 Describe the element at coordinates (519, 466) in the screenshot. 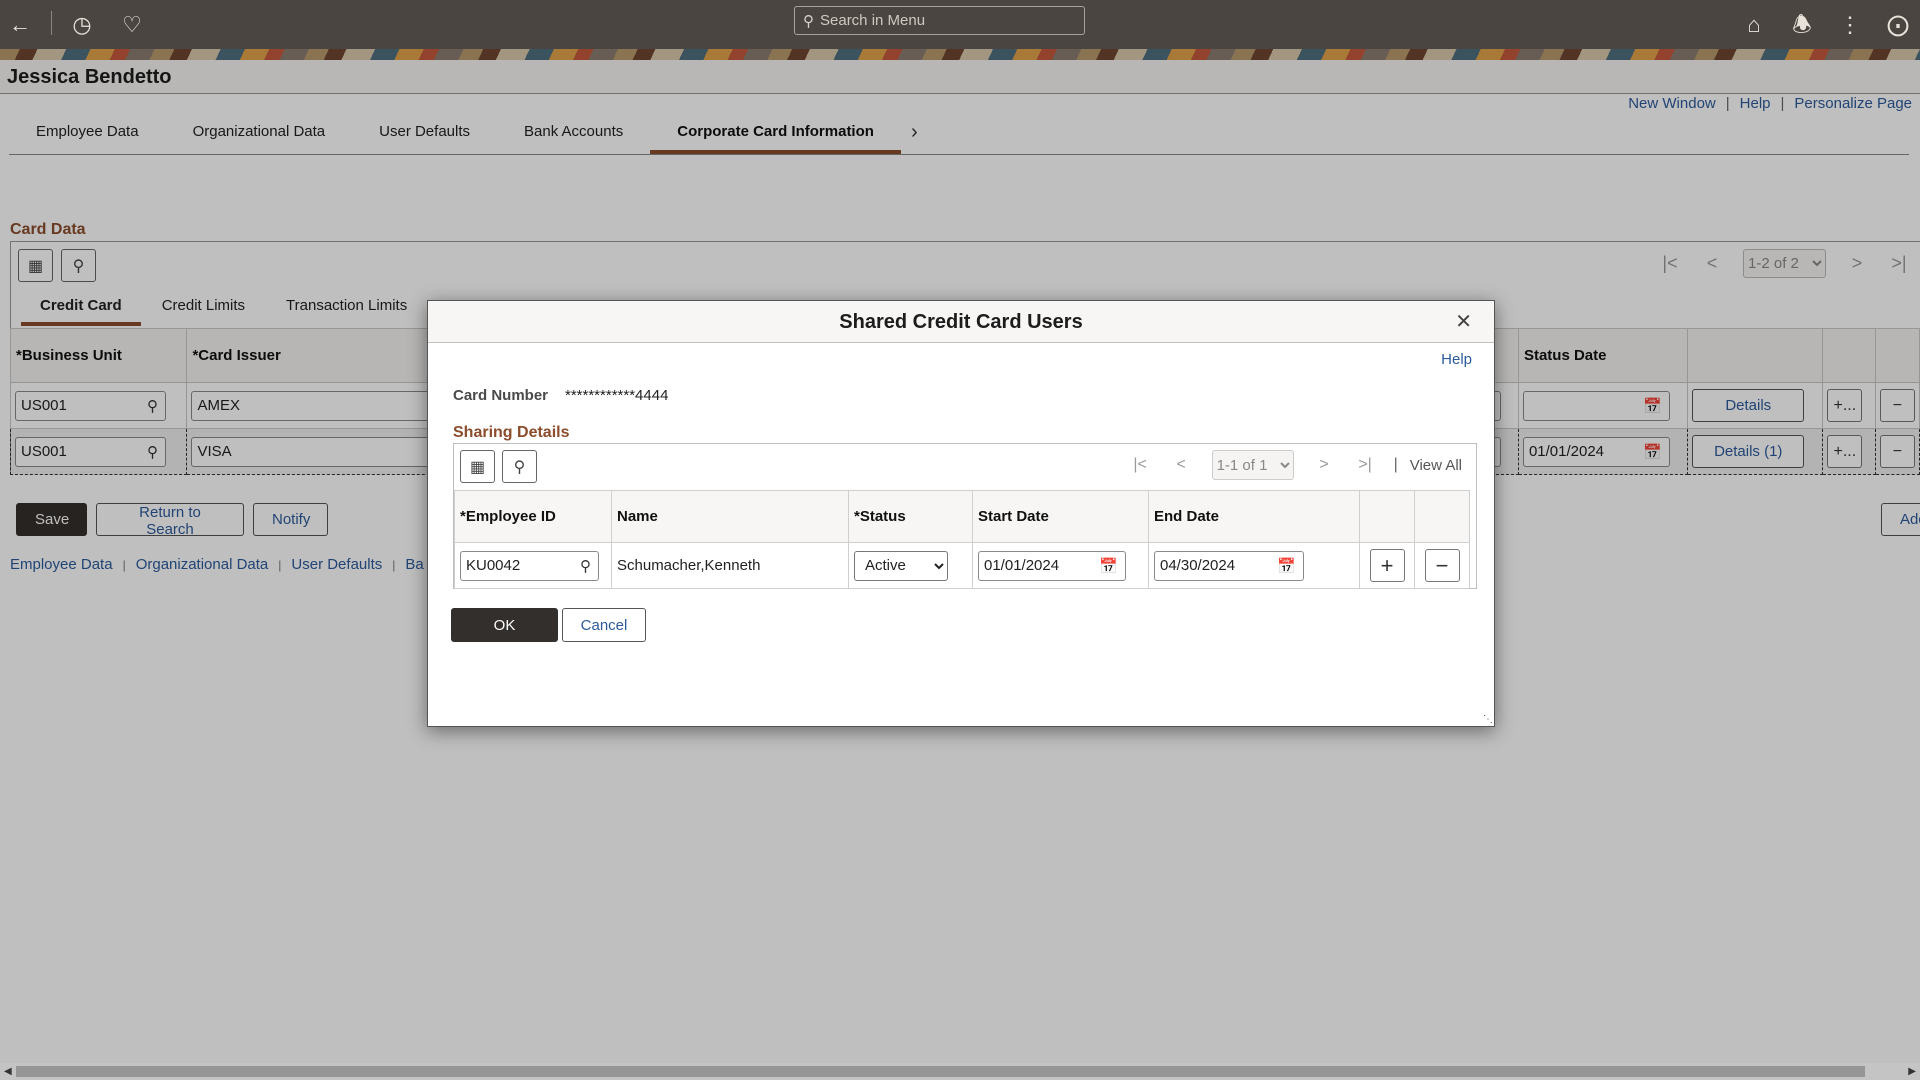

I see `find-in-grid-icon: ⚲` at that location.